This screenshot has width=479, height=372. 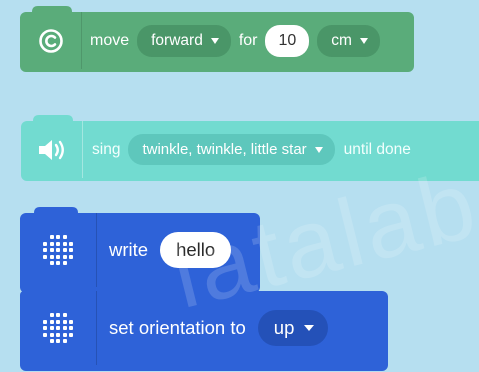 I want to click on until-done-label: until done, so click(x=377, y=149).